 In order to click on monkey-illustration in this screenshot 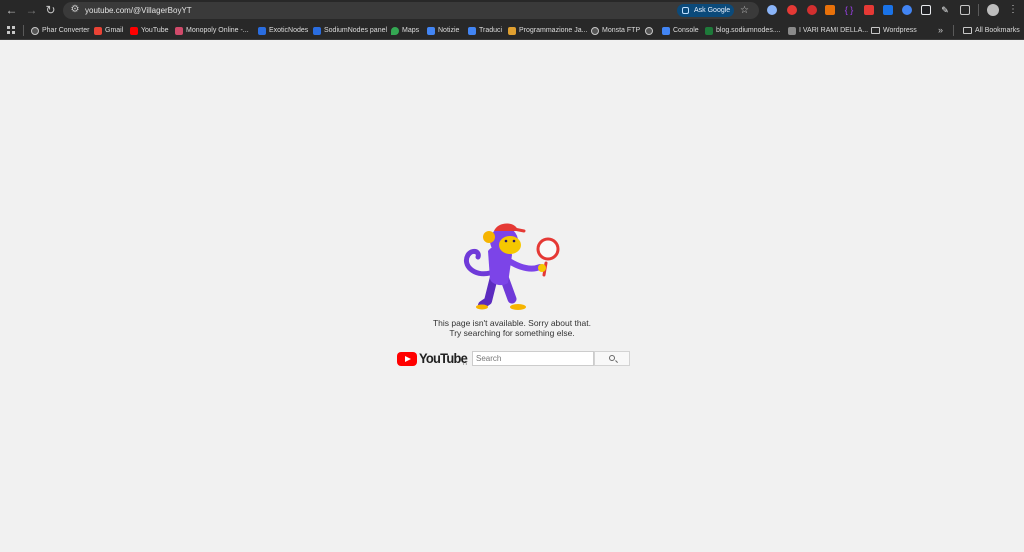, I will do `click(512, 266)`.